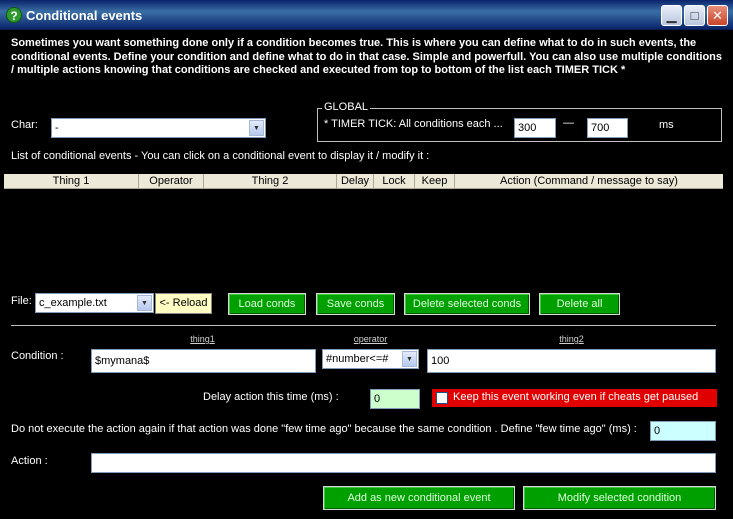 The image size is (733, 519). I want to click on column-action: Action (Command / message to say), so click(589, 181).